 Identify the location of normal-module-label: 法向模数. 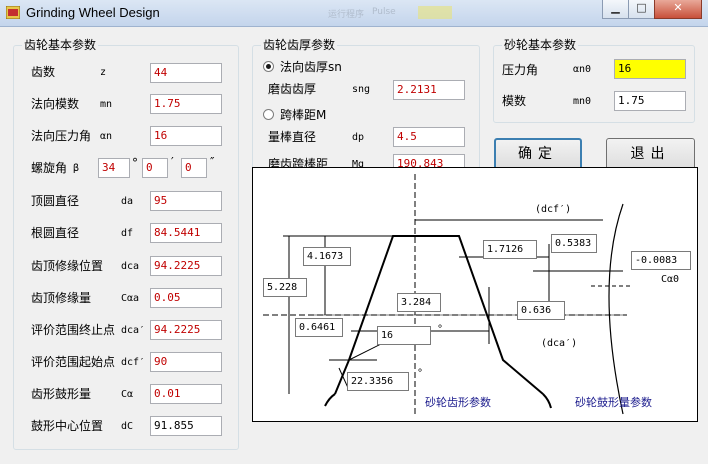
(55, 104).